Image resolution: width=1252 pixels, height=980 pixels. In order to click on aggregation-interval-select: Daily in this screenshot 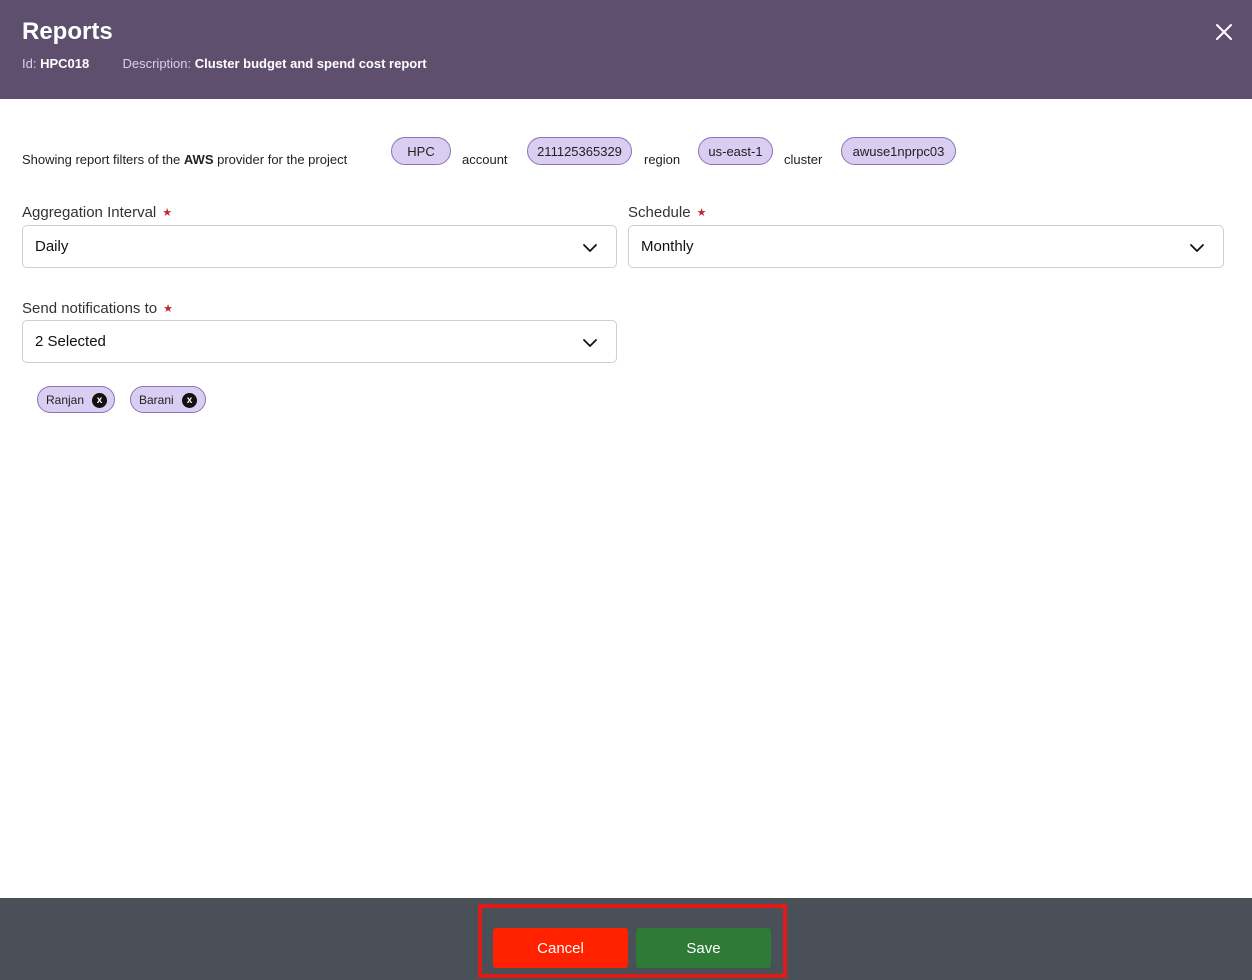, I will do `click(319, 246)`.